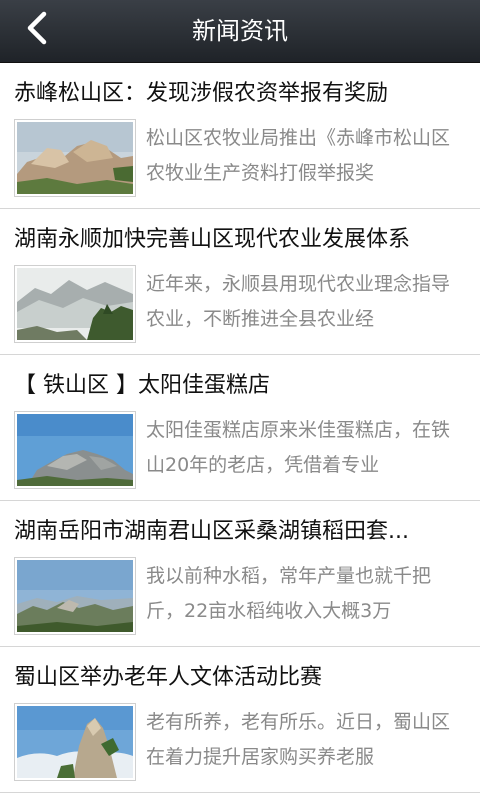 This screenshot has height=800, width=480. I want to click on news-title: 【 铁山区 】太阳佳蛋糕店, so click(142, 385).